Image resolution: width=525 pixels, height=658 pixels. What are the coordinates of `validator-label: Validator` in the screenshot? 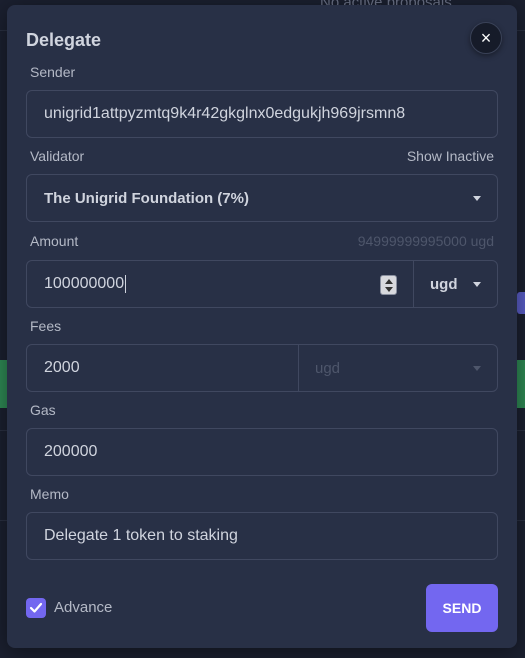 It's located at (57, 156).